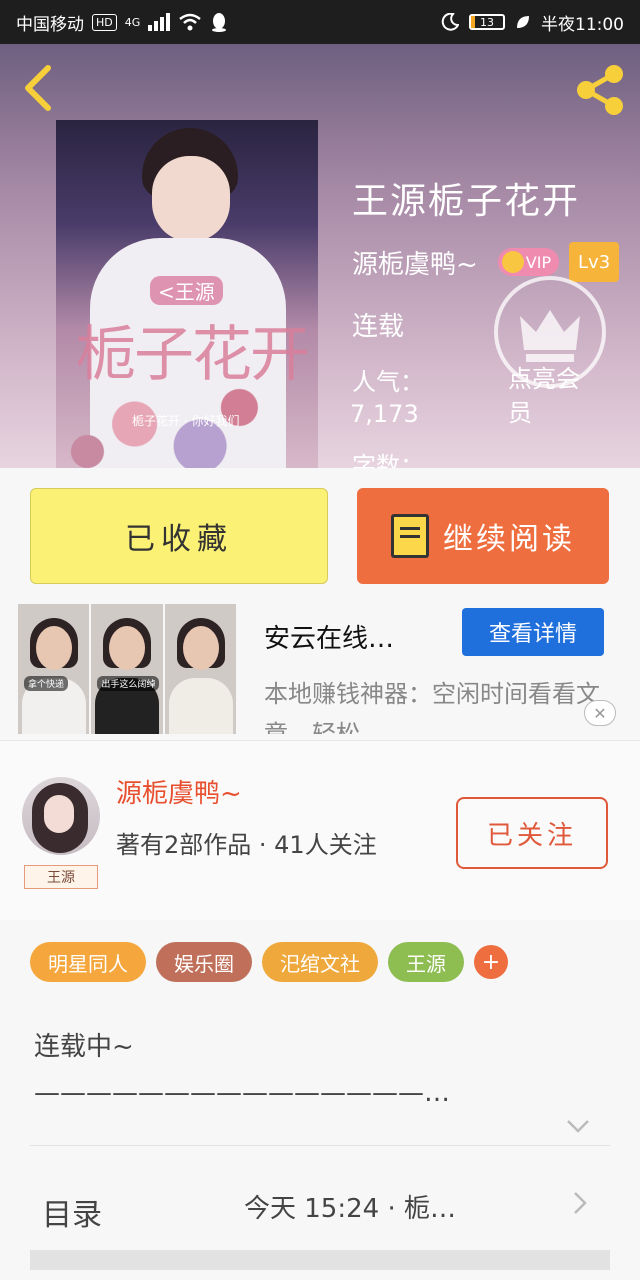  What do you see at coordinates (466, 201) in the screenshot?
I see `book-title: 王源栀子花开` at bounding box center [466, 201].